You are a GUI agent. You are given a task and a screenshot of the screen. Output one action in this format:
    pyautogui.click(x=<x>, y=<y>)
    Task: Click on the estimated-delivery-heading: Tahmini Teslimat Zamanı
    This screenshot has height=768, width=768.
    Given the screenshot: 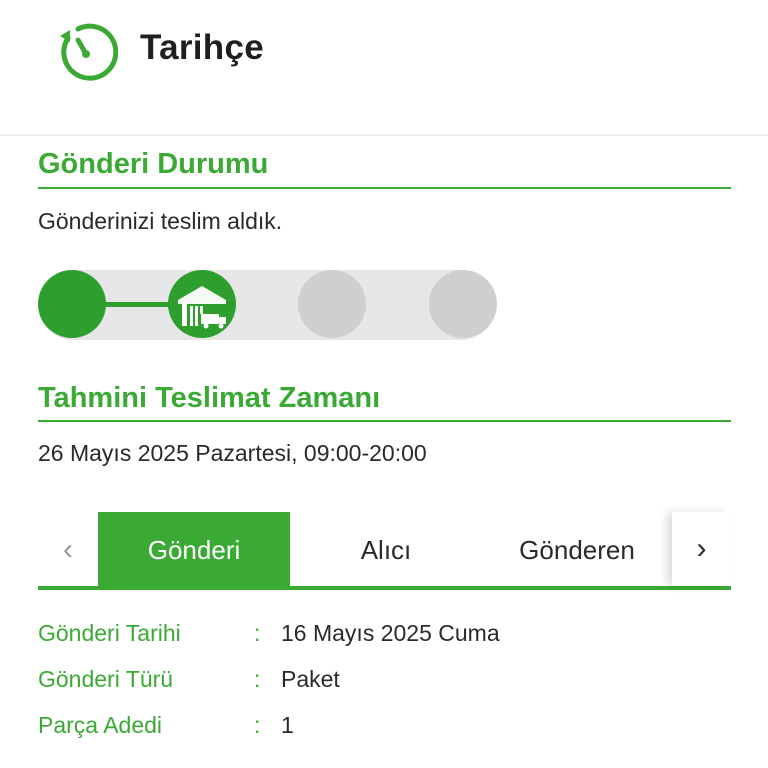 What is the action you would take?
    pyautogui.click(x=384, y=402)
    